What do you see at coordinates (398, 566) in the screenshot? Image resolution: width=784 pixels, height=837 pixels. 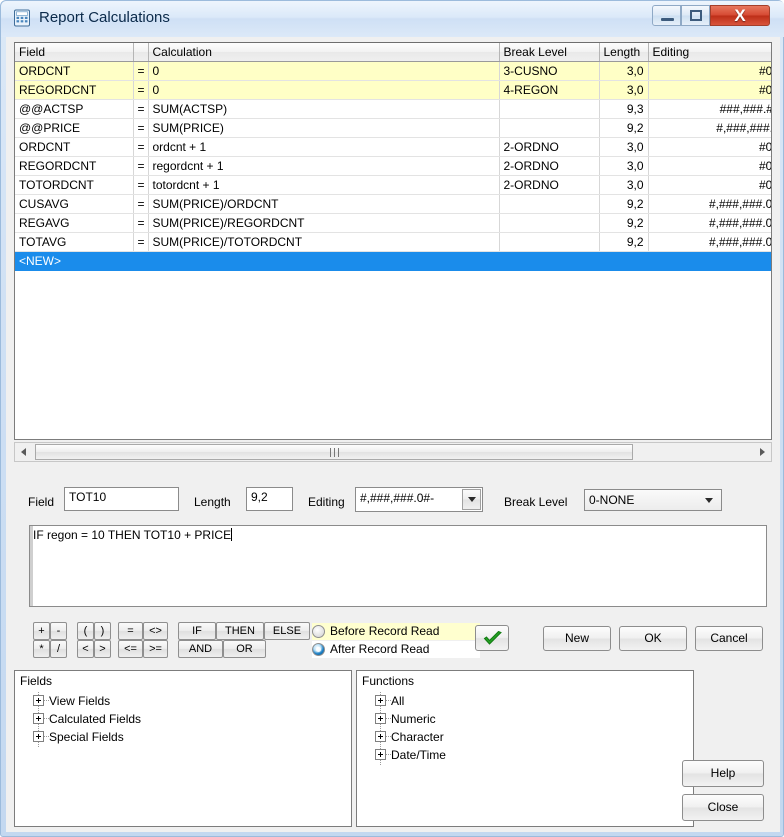 I see `expression-textarea: IF regon = 10 THEN TOT10 + PRICE` at bounding box center [398, 566].